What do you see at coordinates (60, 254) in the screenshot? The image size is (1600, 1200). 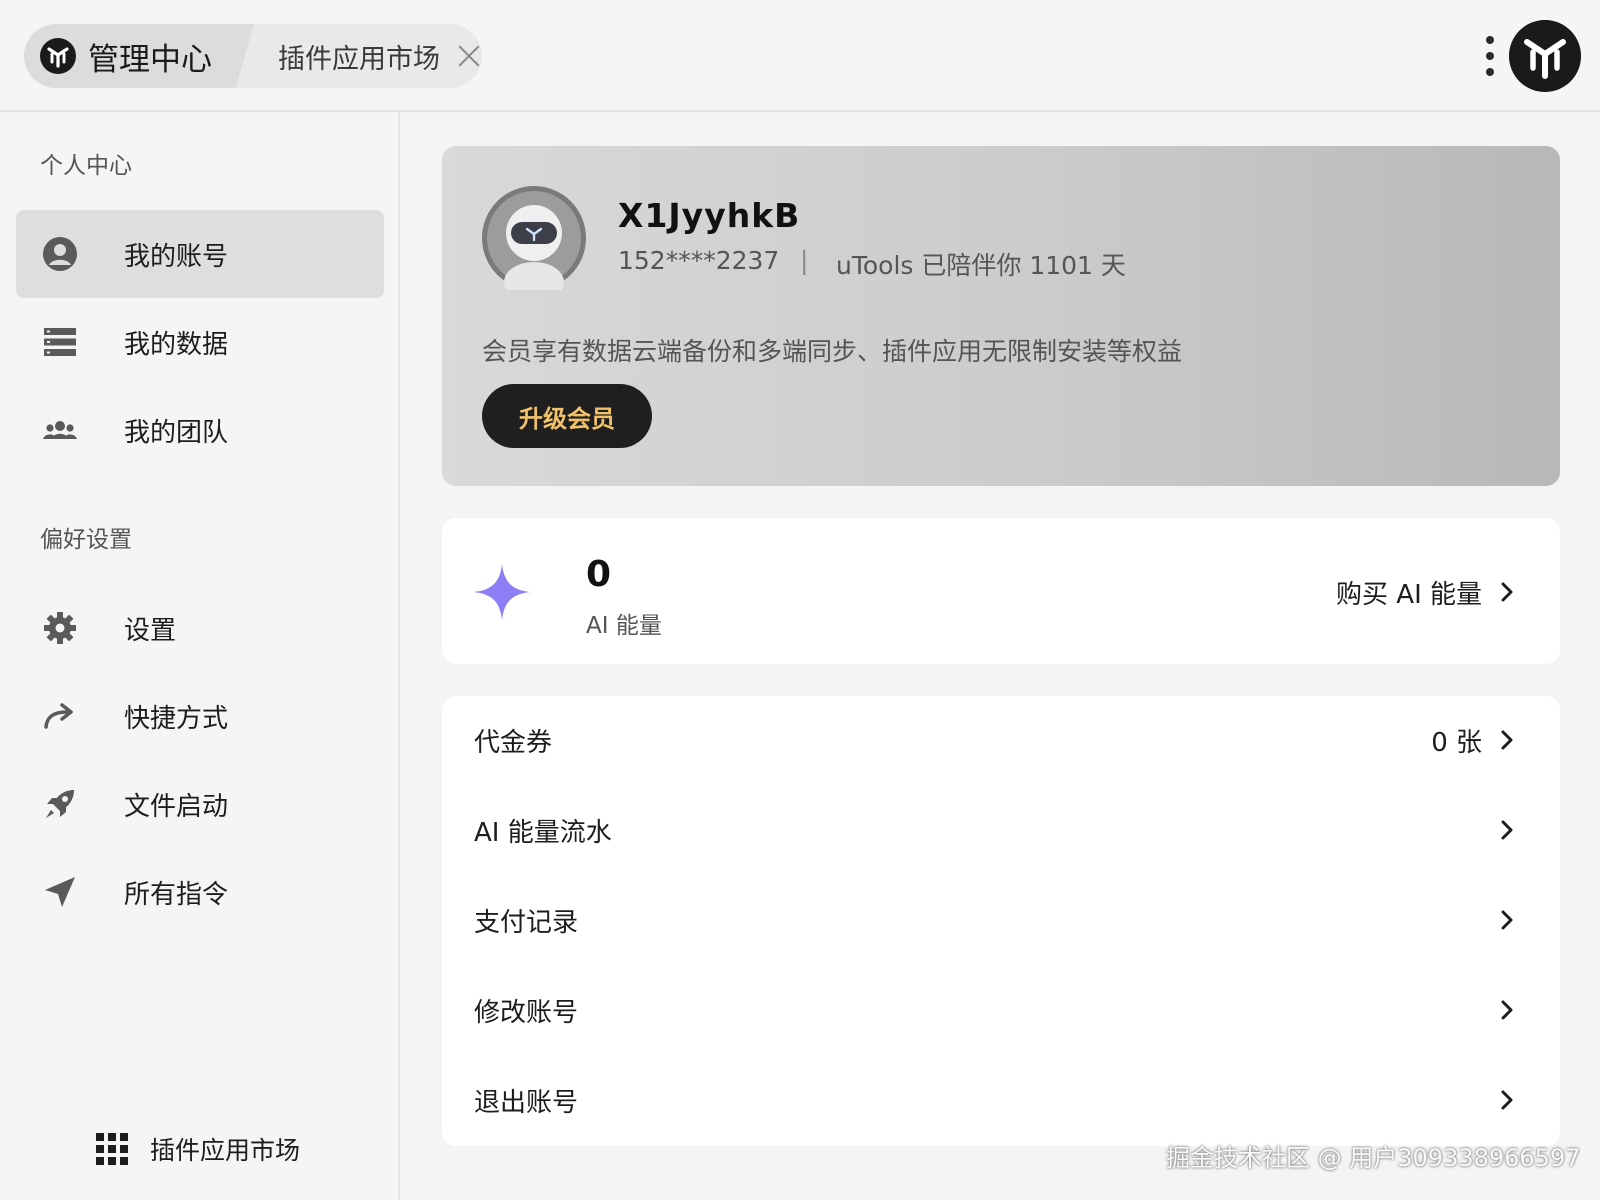 I see `user-circle-icon` at bounding box center [60, 254].